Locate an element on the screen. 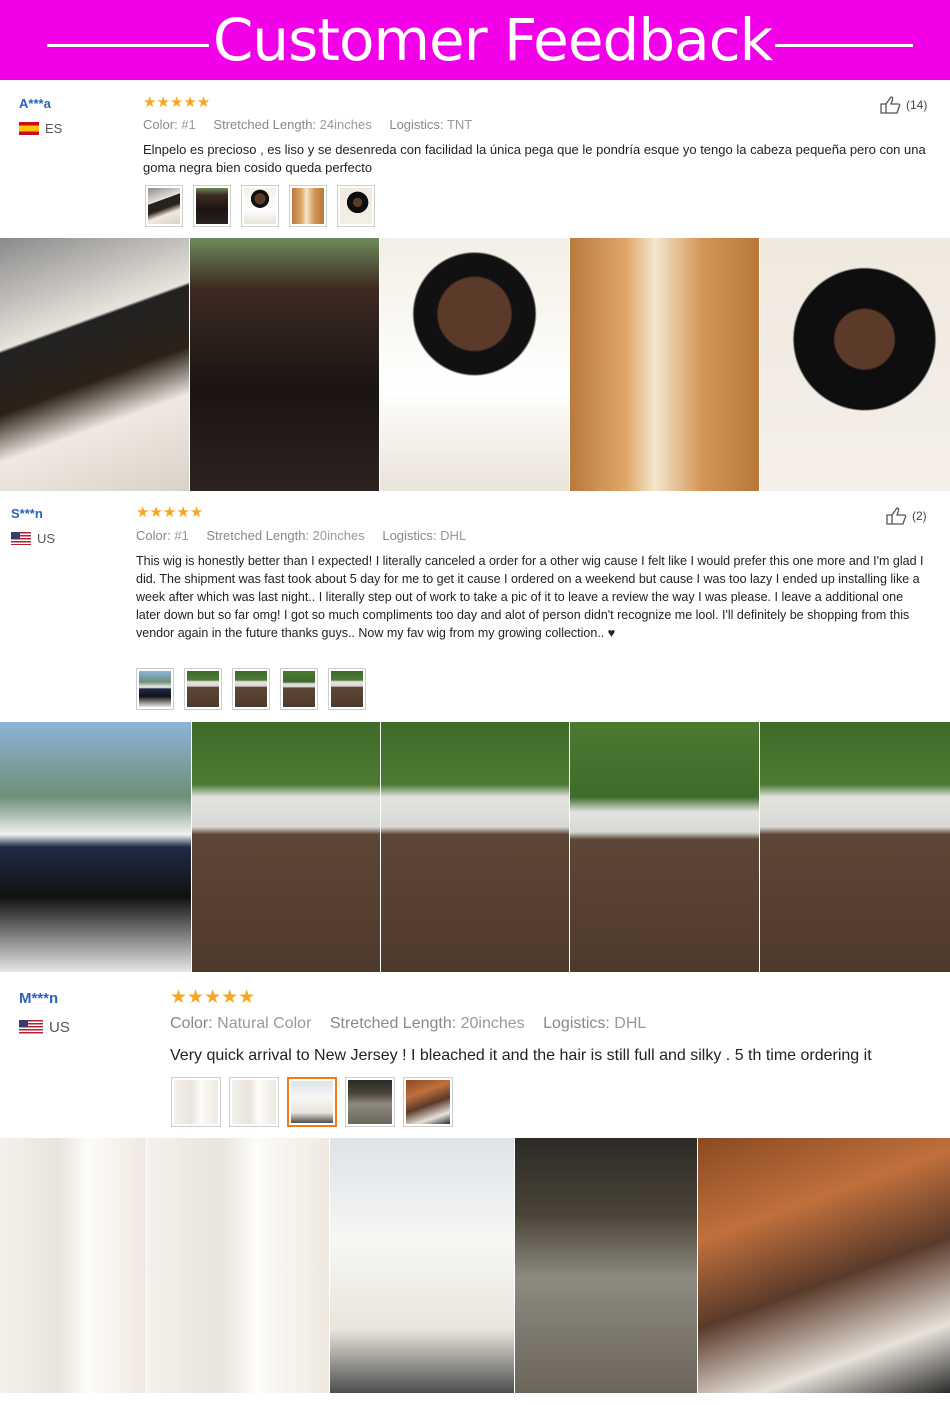 This screenshot has height=1405, width=950. length-value: 24inches is located at coordinates (345, 124).